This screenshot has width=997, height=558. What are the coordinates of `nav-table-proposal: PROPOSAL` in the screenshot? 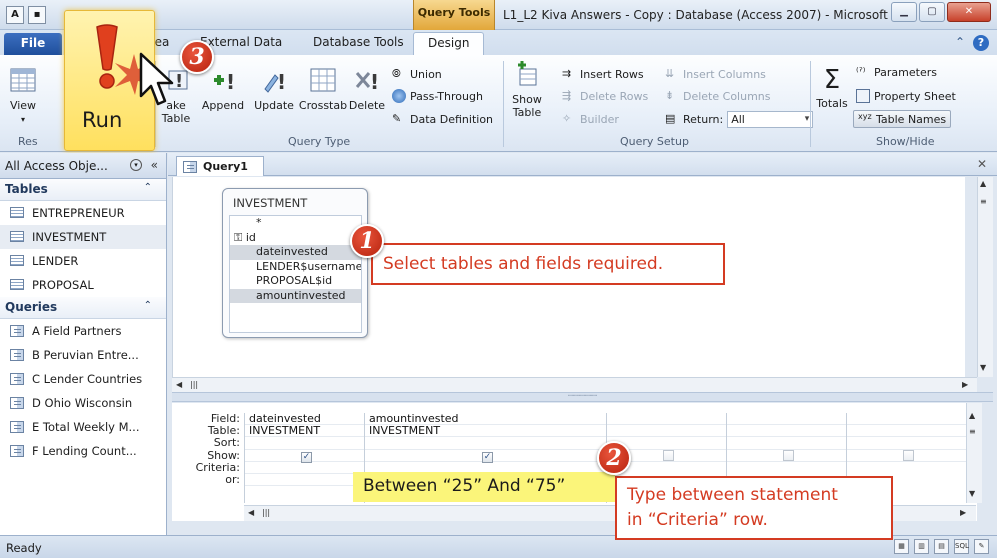 It's located at (83, 285).